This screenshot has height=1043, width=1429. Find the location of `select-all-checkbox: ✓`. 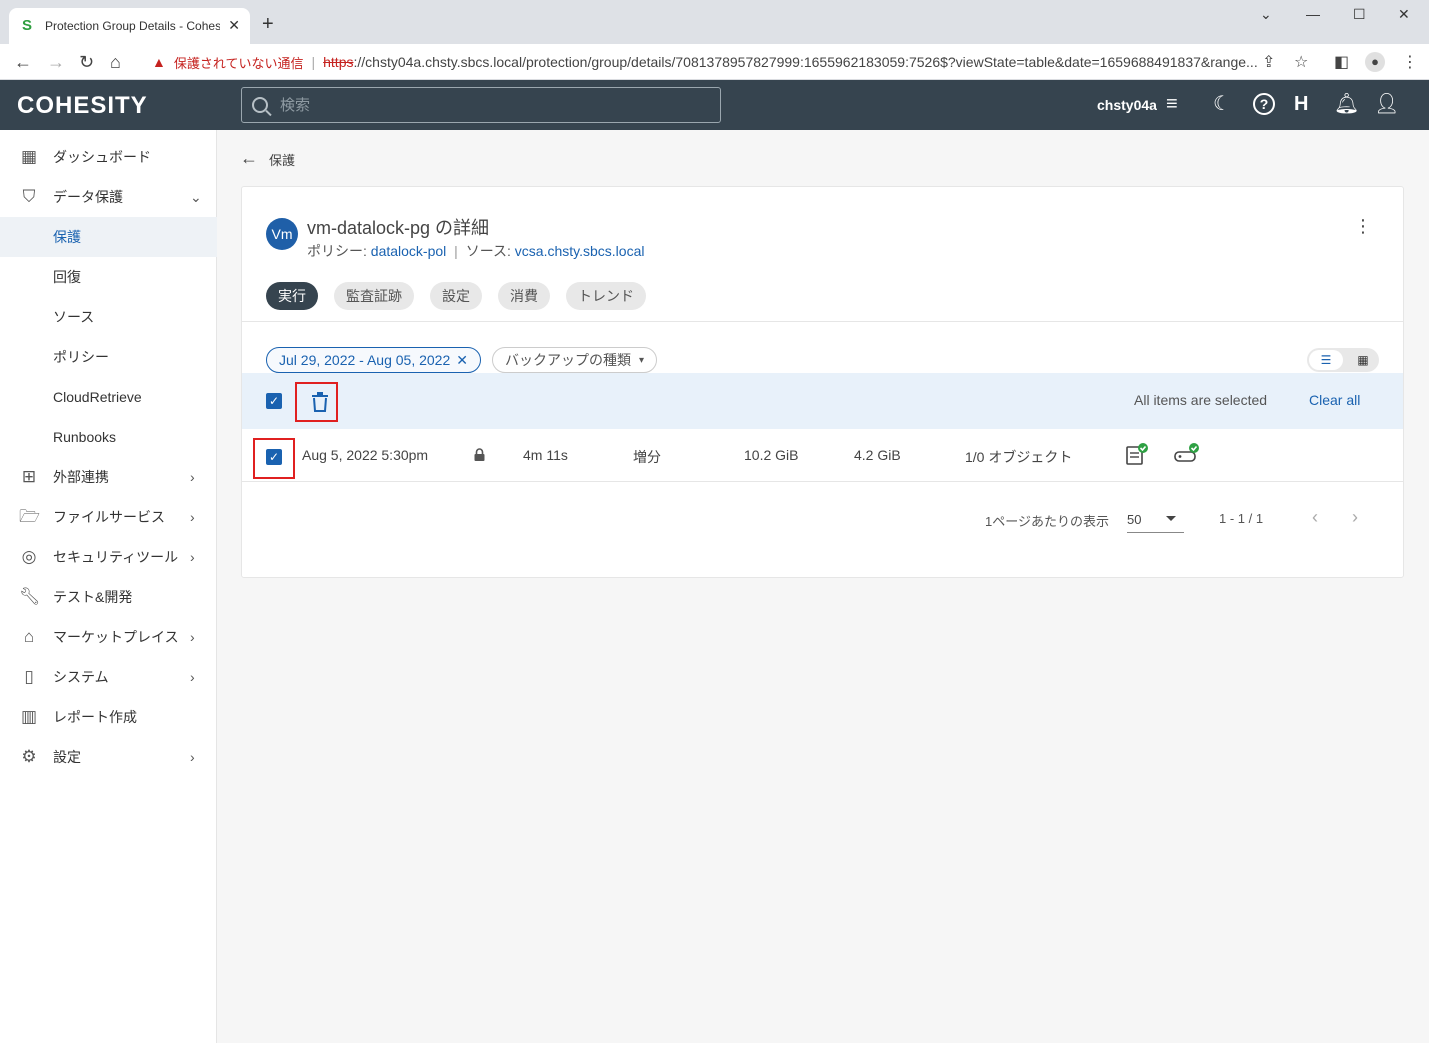

select-all-checkbox: ✓ is located at coordinates (274, 401).